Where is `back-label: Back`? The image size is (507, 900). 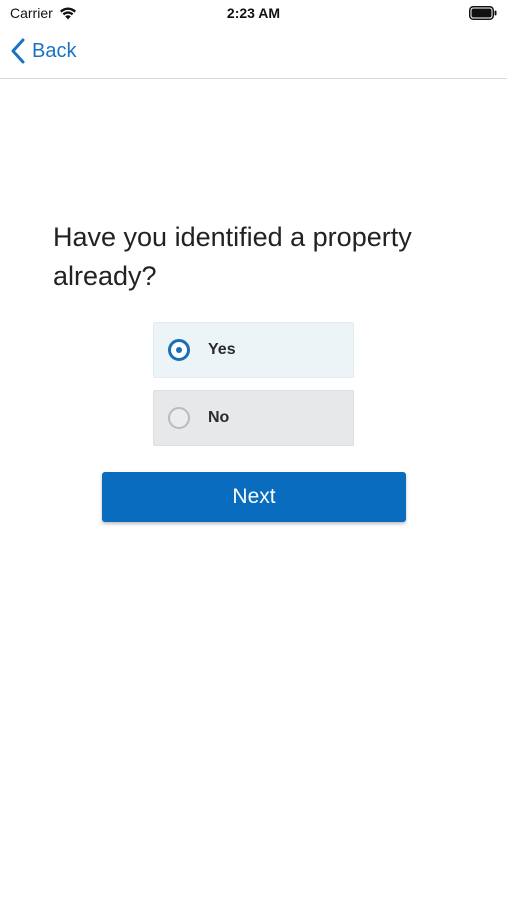 back-label: Back is located at coordinates (54, 50).